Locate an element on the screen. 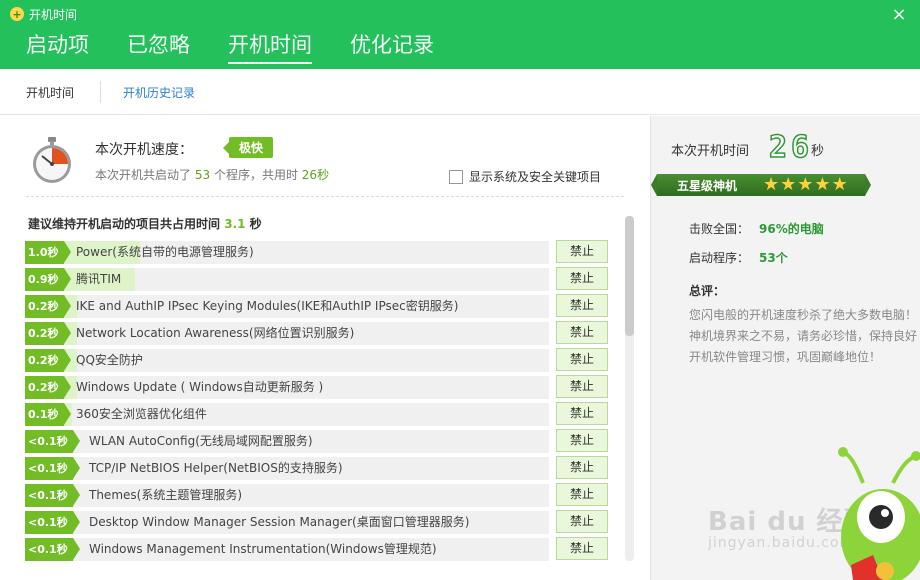 The height and width of the screenshot is (580, 920). subtab-boot-time: 开机时间 is located at coordinates (50, 92).